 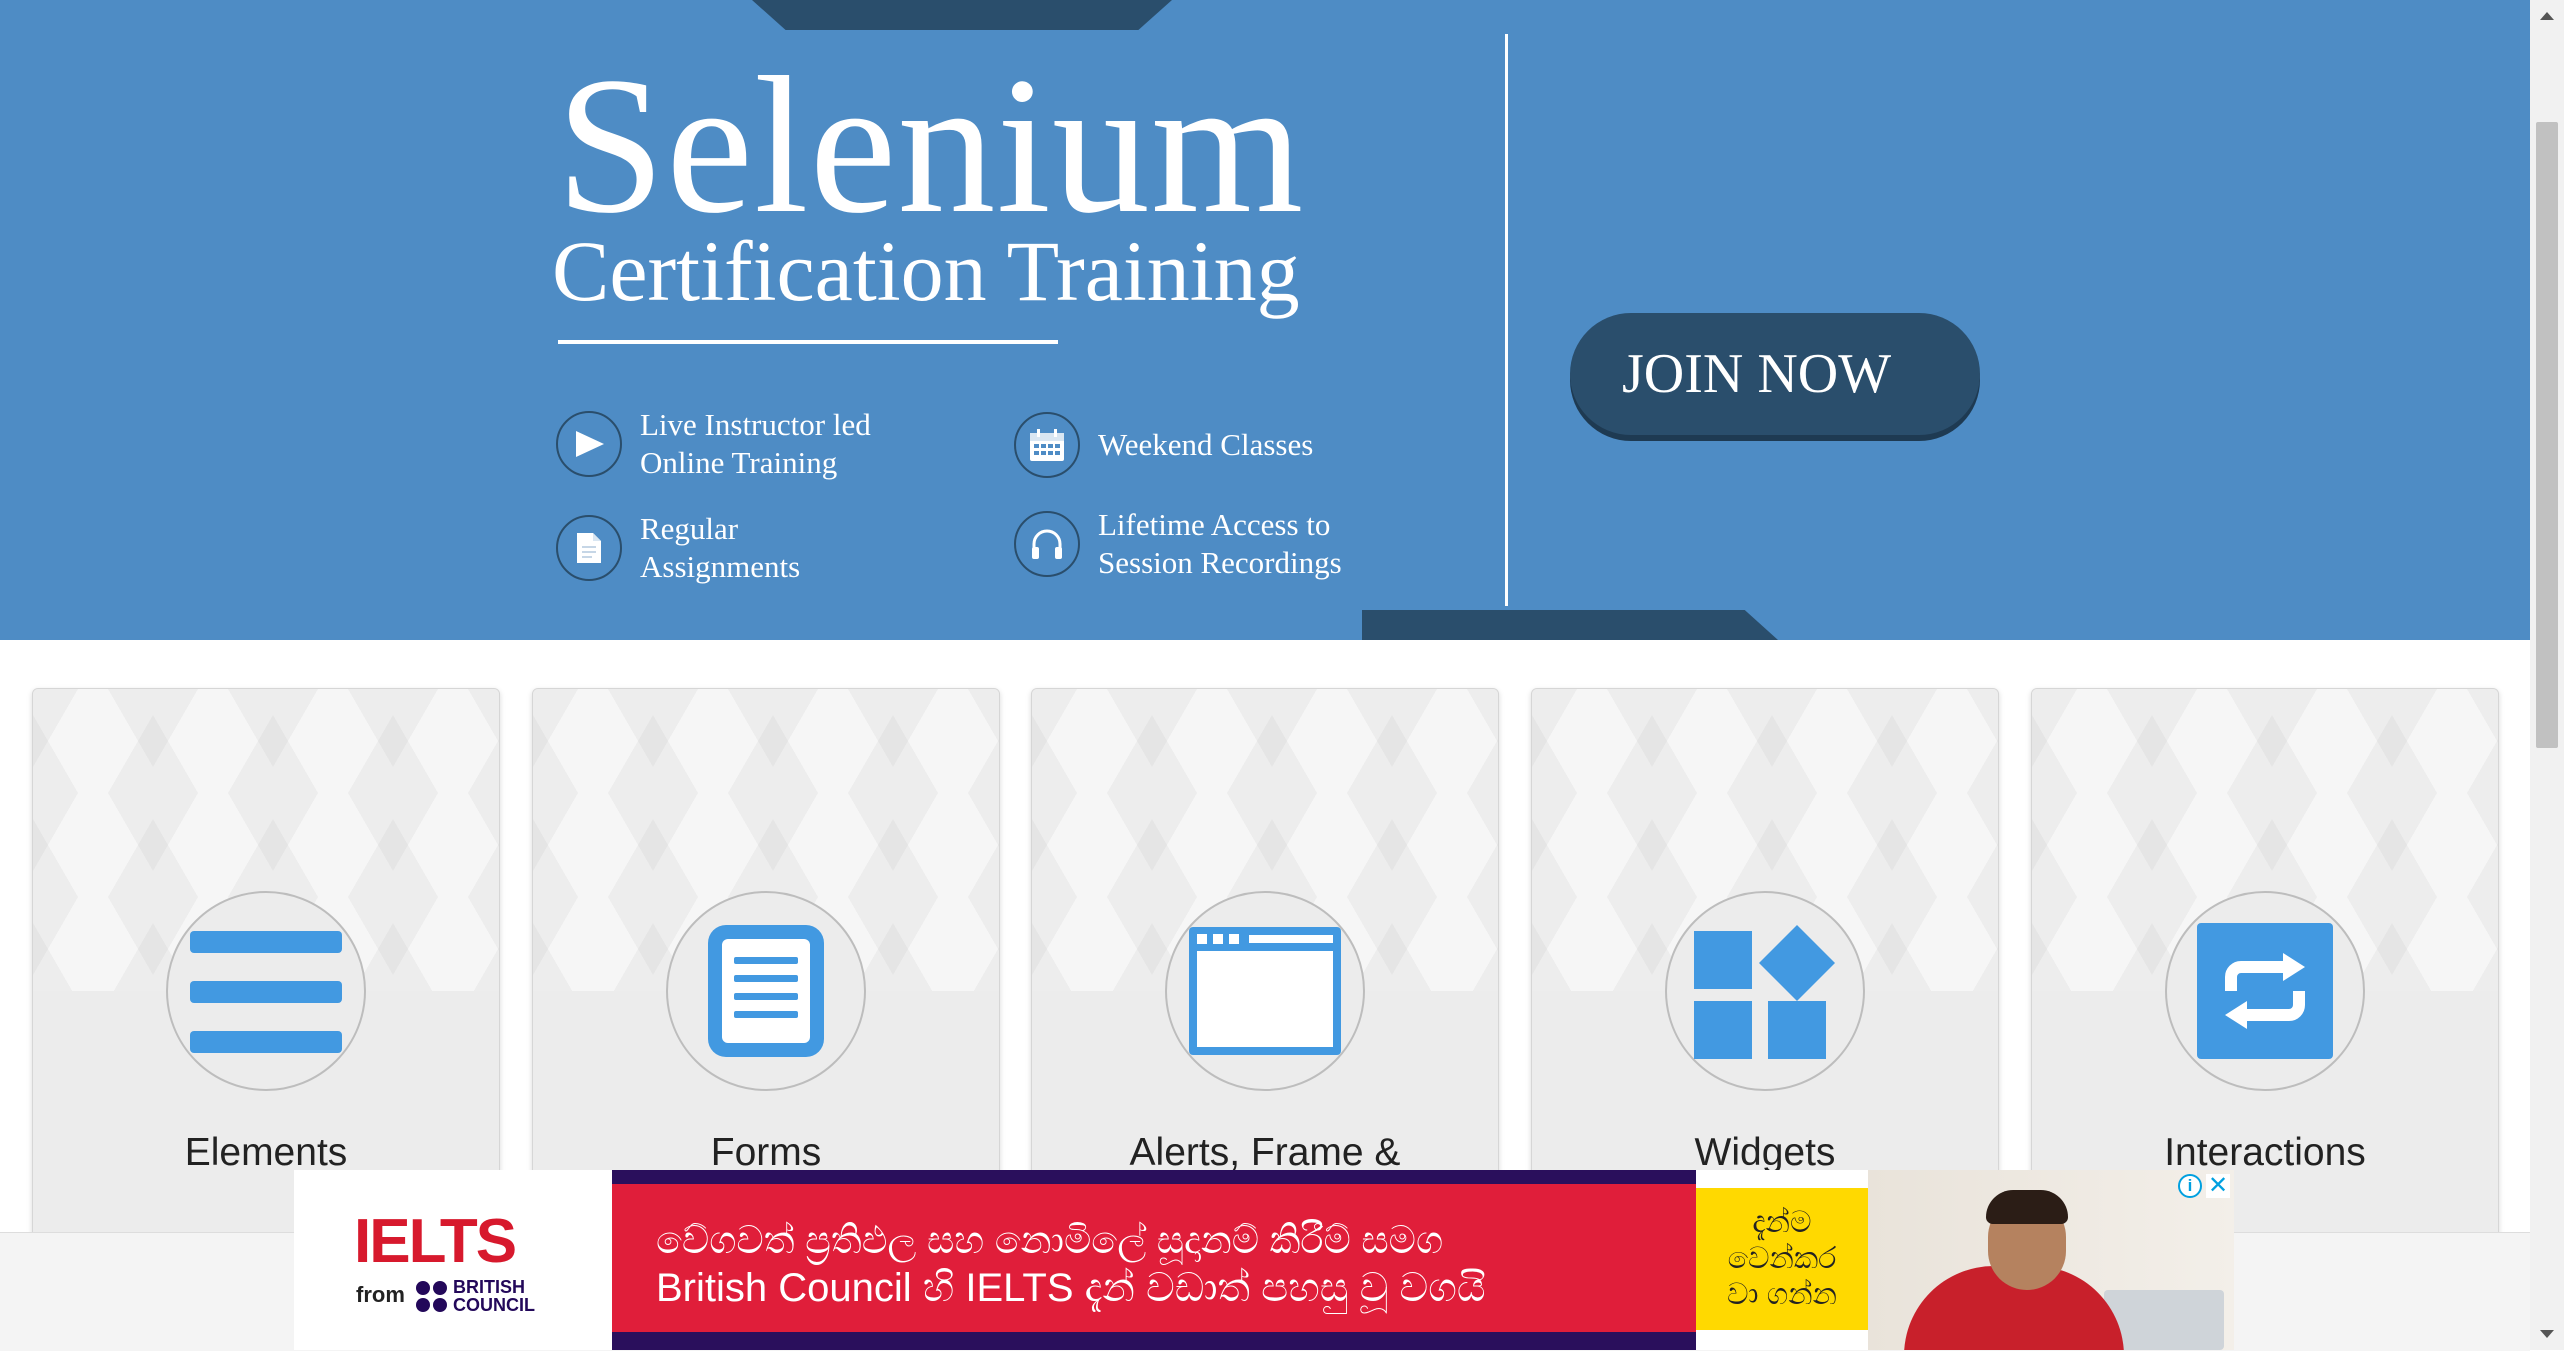 I want to click on ad-cta-line: දැන්ම, so click(x=1782, y=1222).